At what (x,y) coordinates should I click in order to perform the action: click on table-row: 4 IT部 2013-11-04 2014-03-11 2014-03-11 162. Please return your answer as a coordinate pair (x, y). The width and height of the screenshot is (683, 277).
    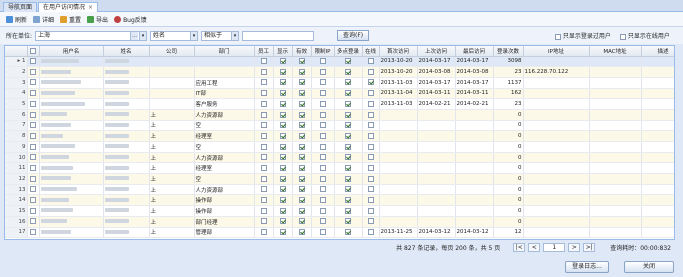
    Looking at the image, I should click on (339, 94).